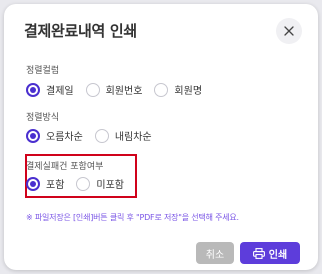 This screenshot has height=274, width=322. Describe the element at coordinates (65, 167) in the screenshot. I see `include-failed-label: 결제실패건 포함여부` at that location.